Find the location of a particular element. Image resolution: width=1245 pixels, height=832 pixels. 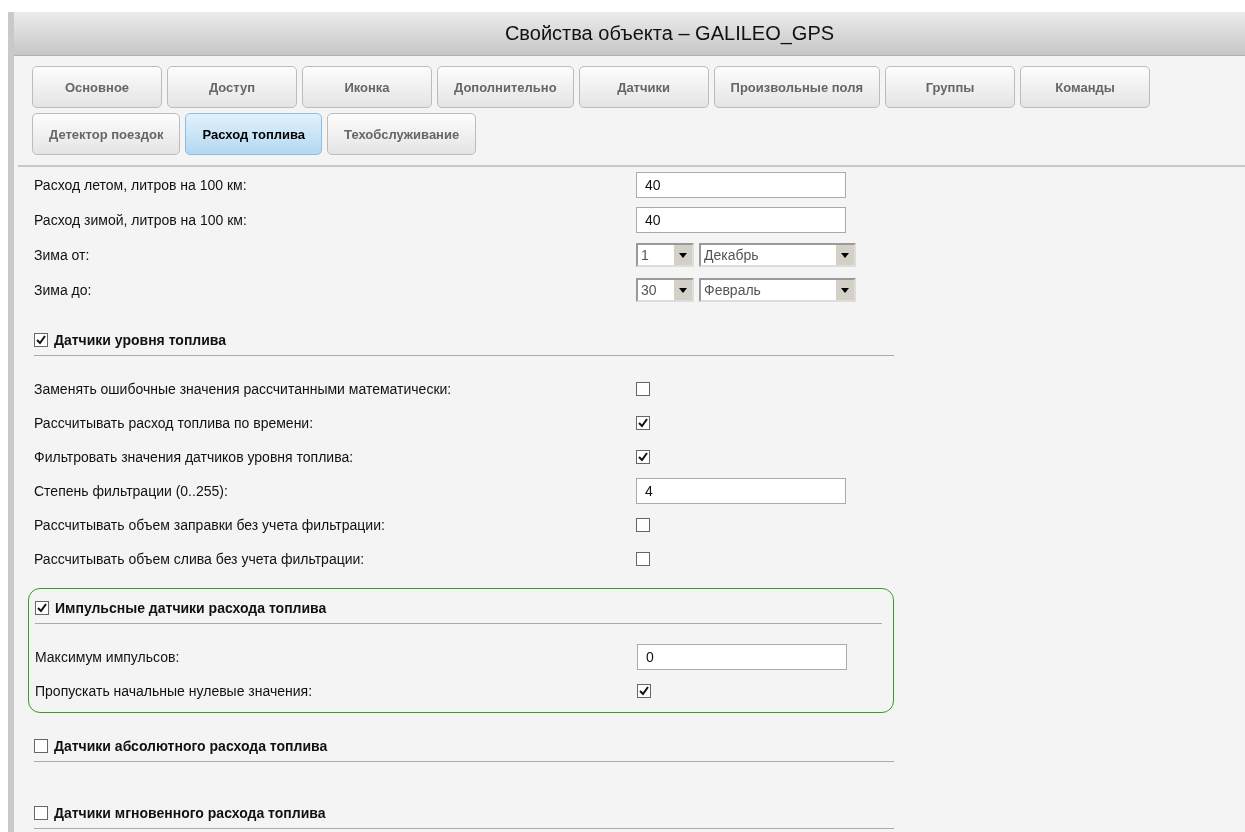

field-label: Рассчитывать объем слива без учета фильтрации: is located at coordinates (200, 559).